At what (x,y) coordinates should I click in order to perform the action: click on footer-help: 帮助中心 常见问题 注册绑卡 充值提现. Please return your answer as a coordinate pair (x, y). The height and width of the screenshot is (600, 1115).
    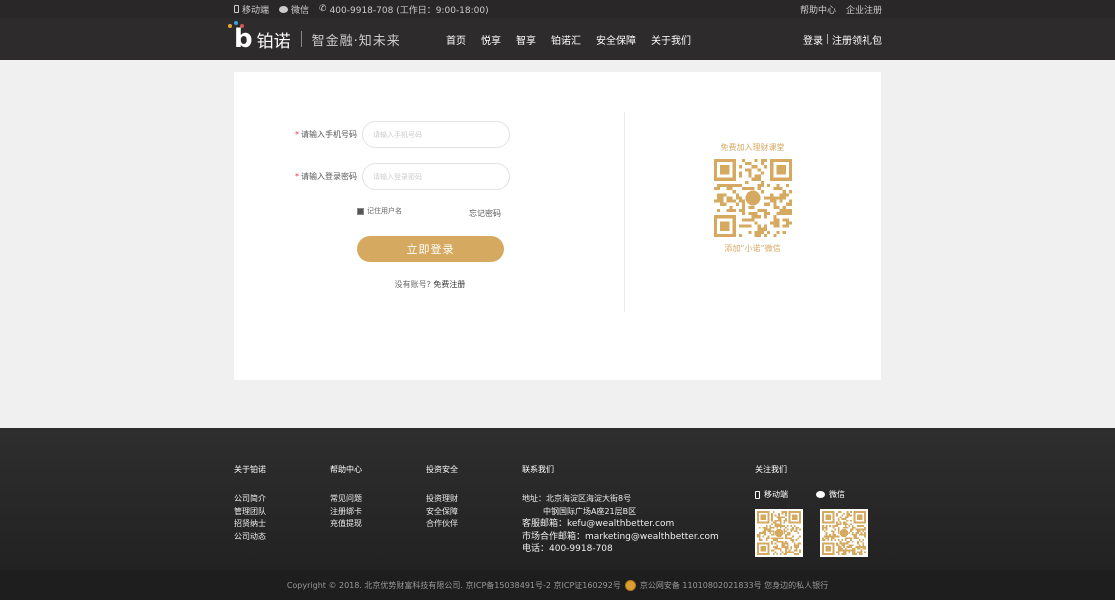
    Looking at the image, I should click on (346, 497).